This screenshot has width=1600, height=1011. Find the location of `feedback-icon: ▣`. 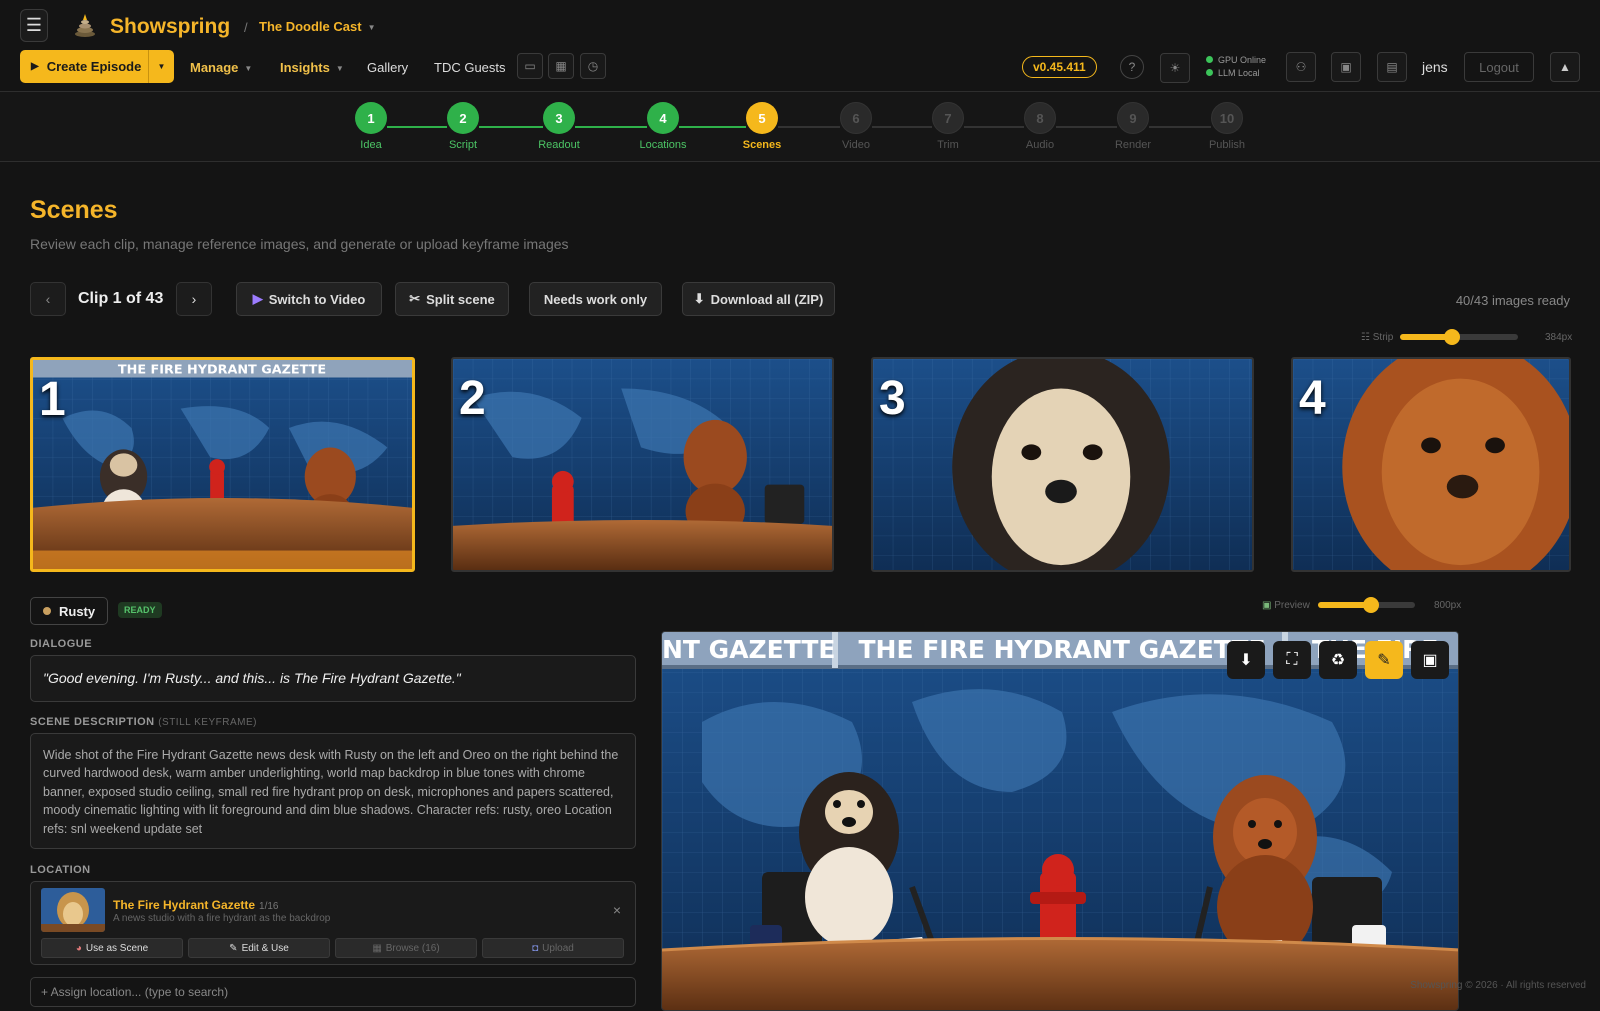

feedback-icon: ▣ is located at coordinates (1346, 67).